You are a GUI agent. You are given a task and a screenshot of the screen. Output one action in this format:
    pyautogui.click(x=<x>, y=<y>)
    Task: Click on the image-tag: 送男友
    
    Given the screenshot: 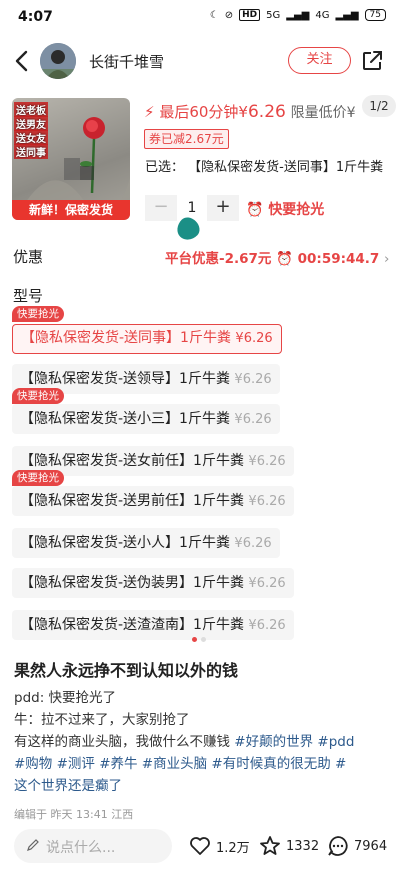 What is the action you would take?
    pyautogui.click(x=31, y=123)
    